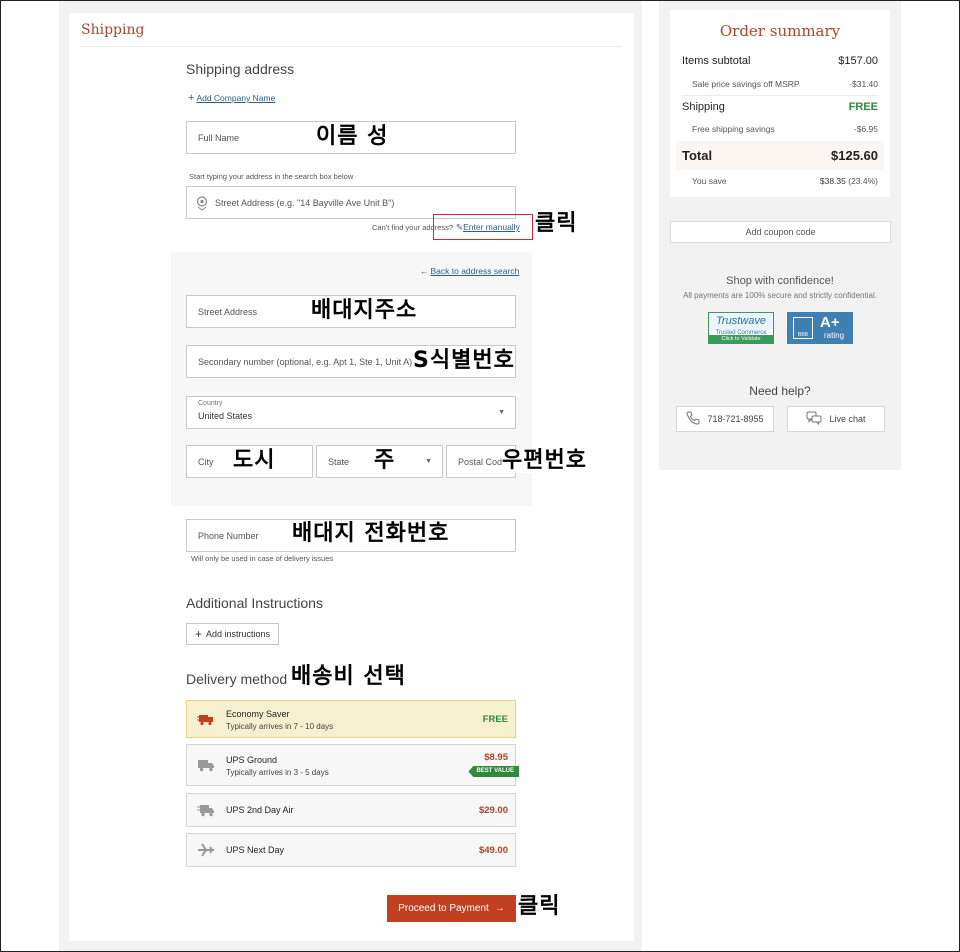 This screenshot has width=960, height=952. I want to click on delivery-price: $49.00, so click(493, 850).